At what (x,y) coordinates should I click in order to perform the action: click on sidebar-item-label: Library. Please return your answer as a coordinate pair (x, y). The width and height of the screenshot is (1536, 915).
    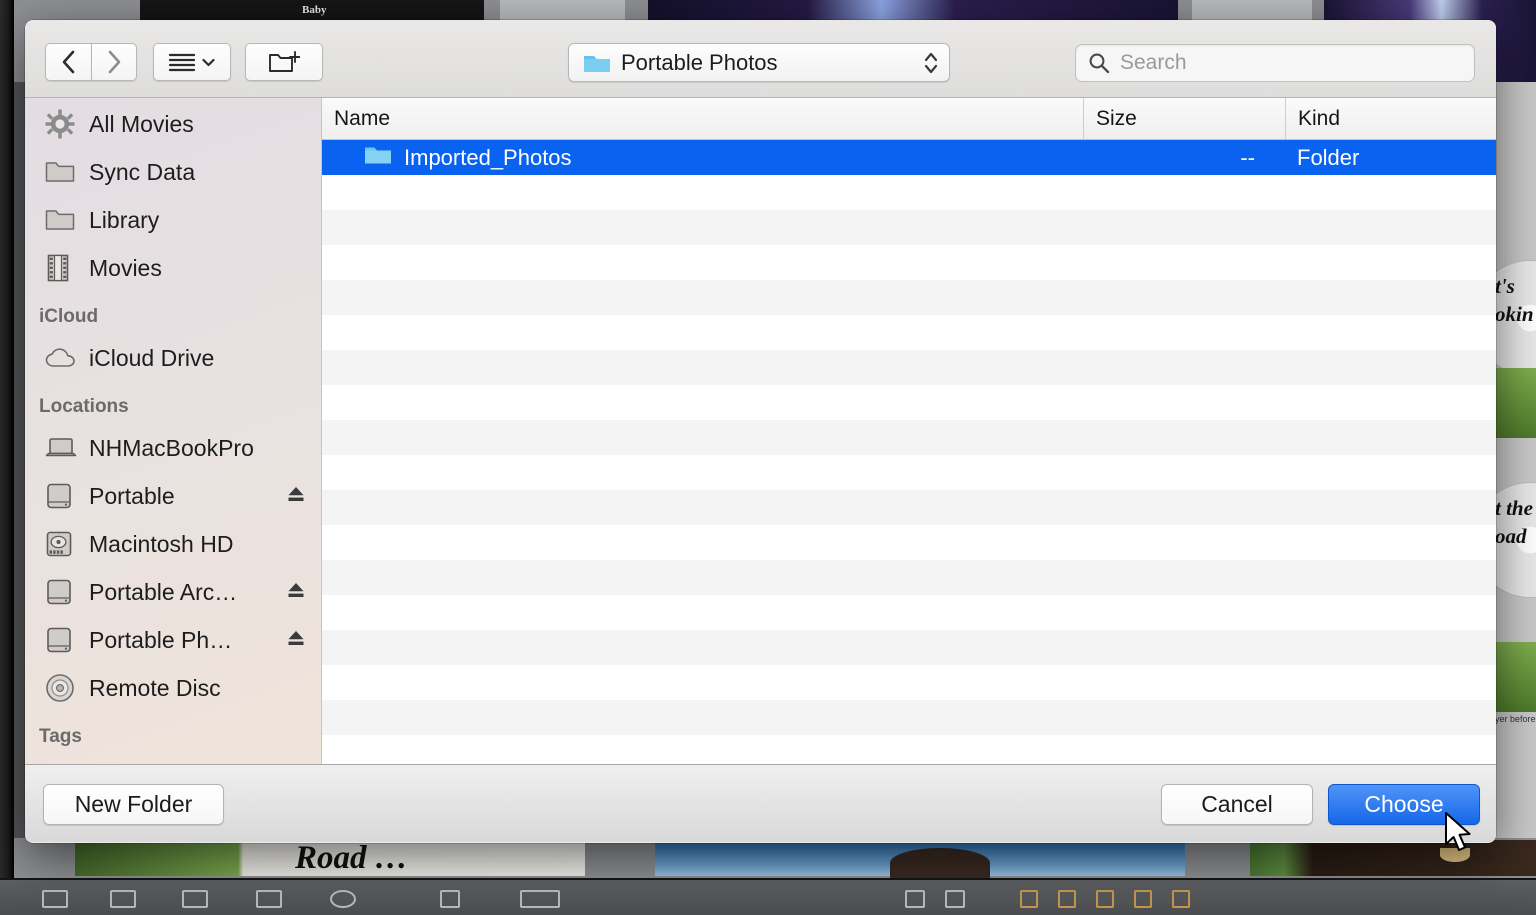
    Looking at the image, I should click on (124, 219).